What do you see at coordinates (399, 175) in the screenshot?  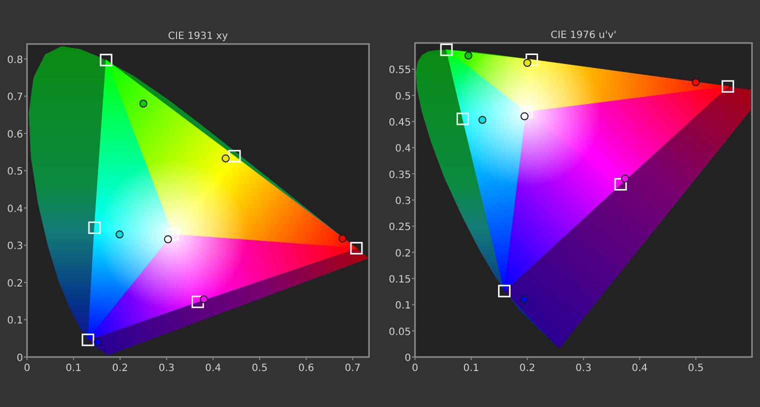 I see `axis-tick-label: 0.35` at bounding box center [399, 175].